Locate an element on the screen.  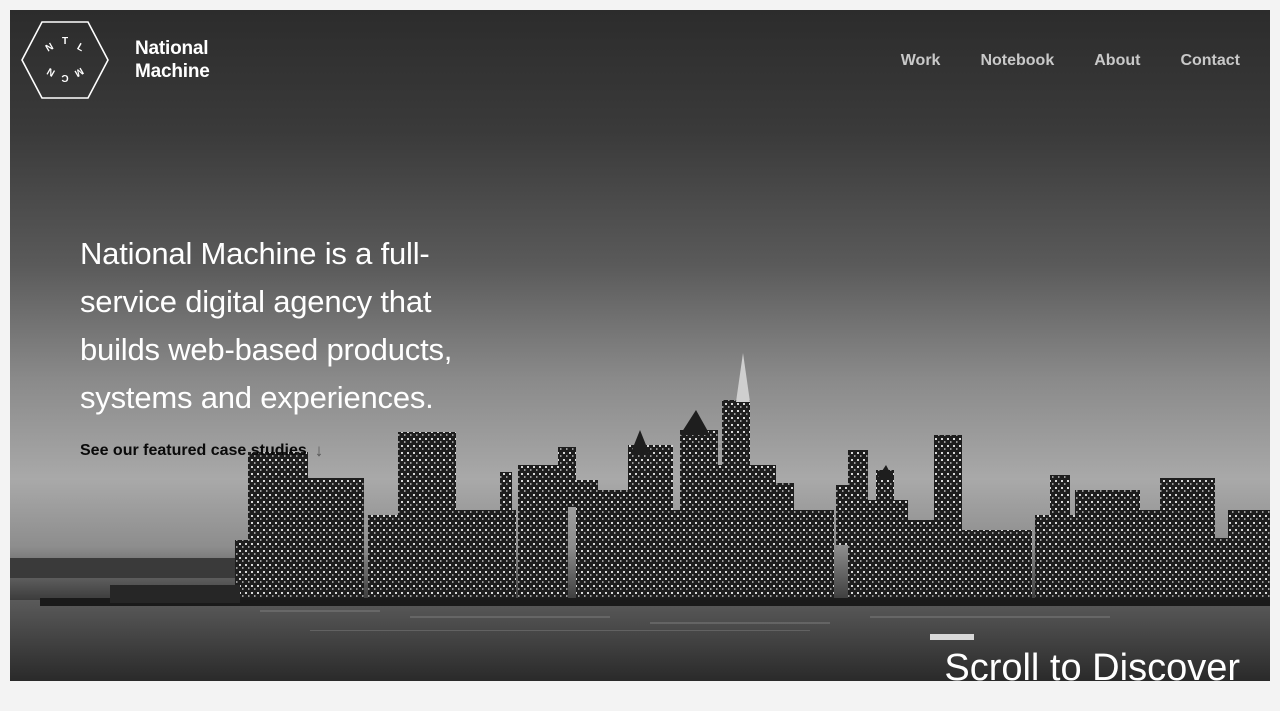
nav-item-contact: Contact is located at coordinates (1210, 61).